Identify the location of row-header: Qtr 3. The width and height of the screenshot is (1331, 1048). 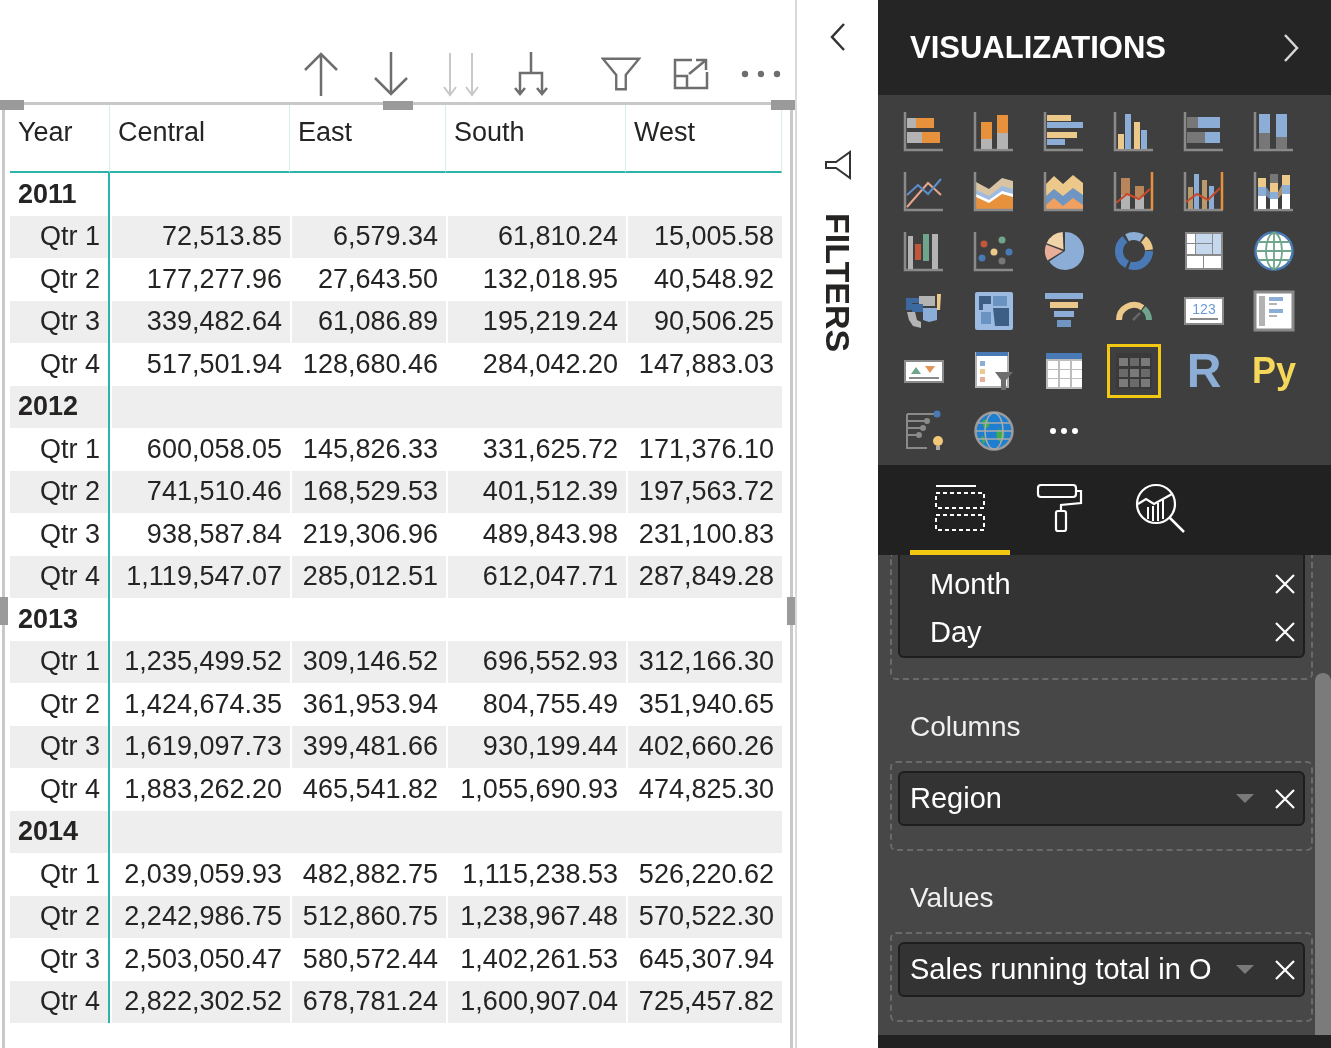
(60, 746).